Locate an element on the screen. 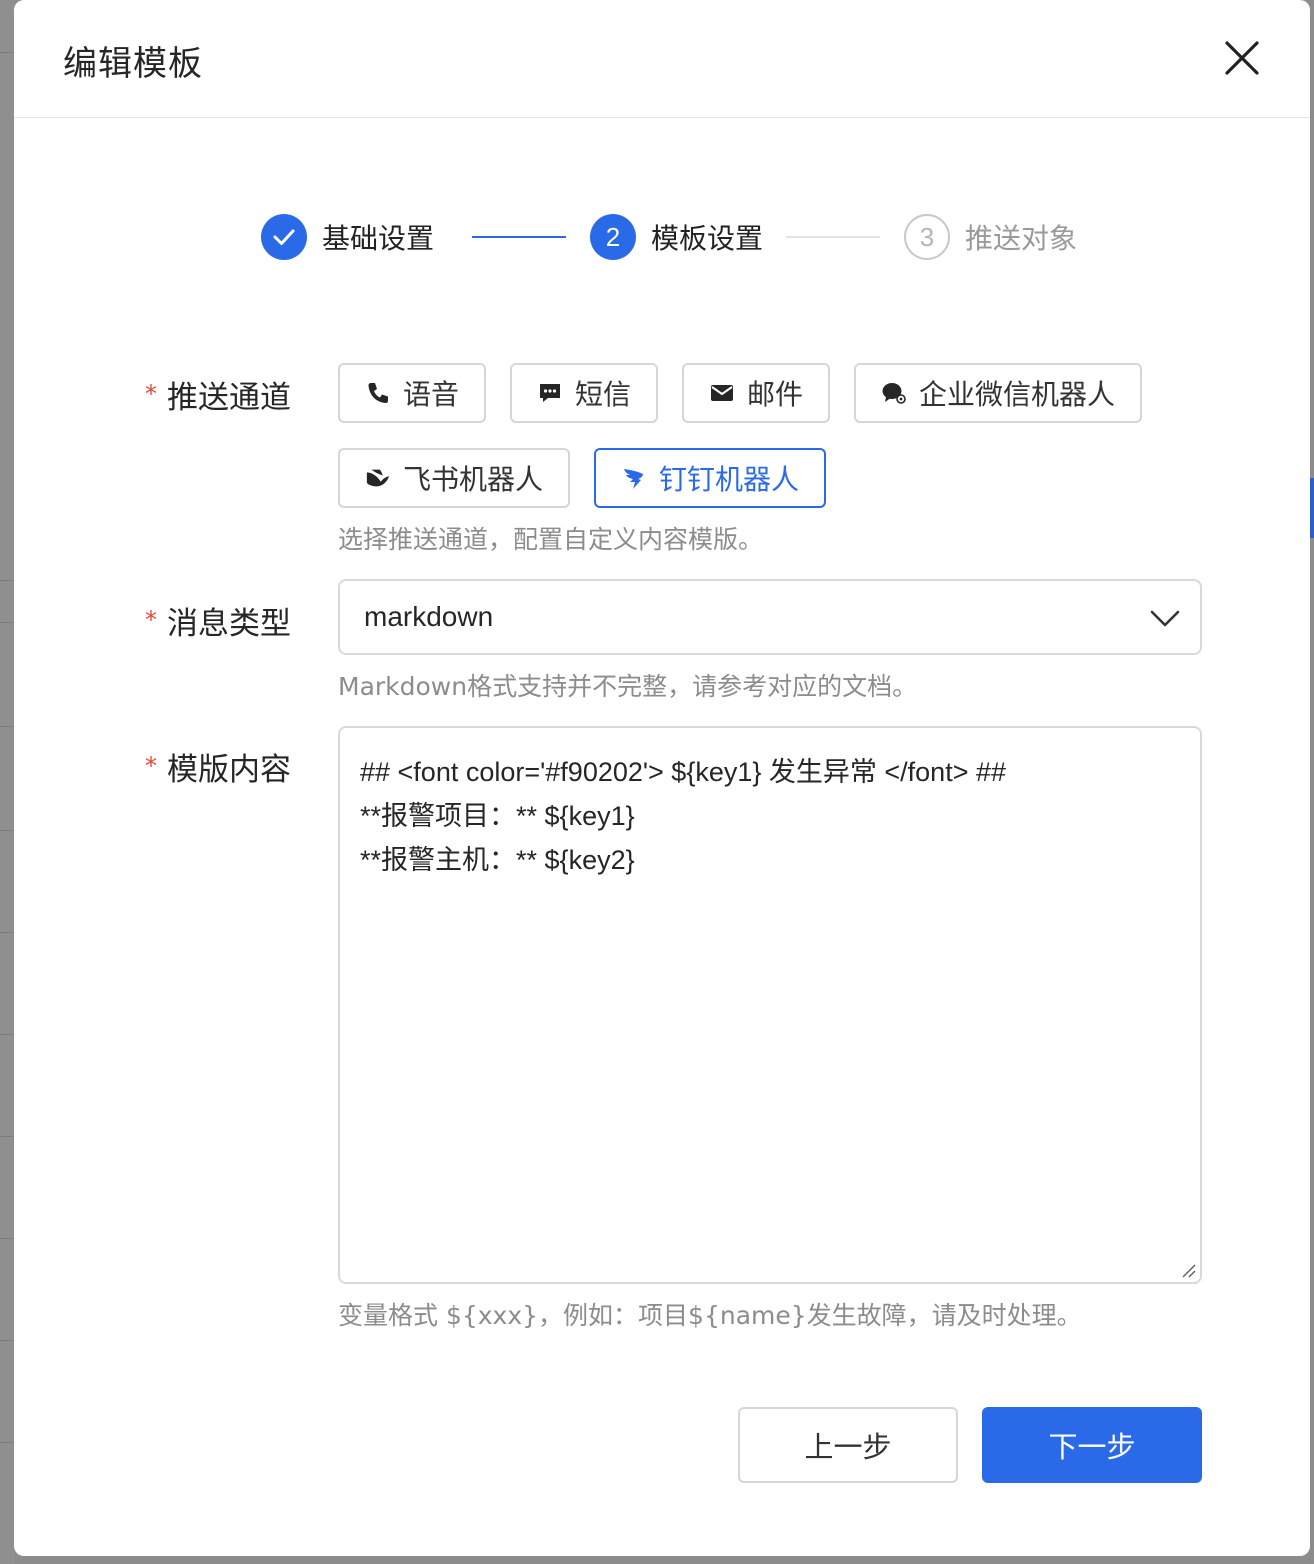 Image resolution: width=1314 pixels, height=1564 pixels. channel-email-button: 邮件 is located at coordinates (756, 393).